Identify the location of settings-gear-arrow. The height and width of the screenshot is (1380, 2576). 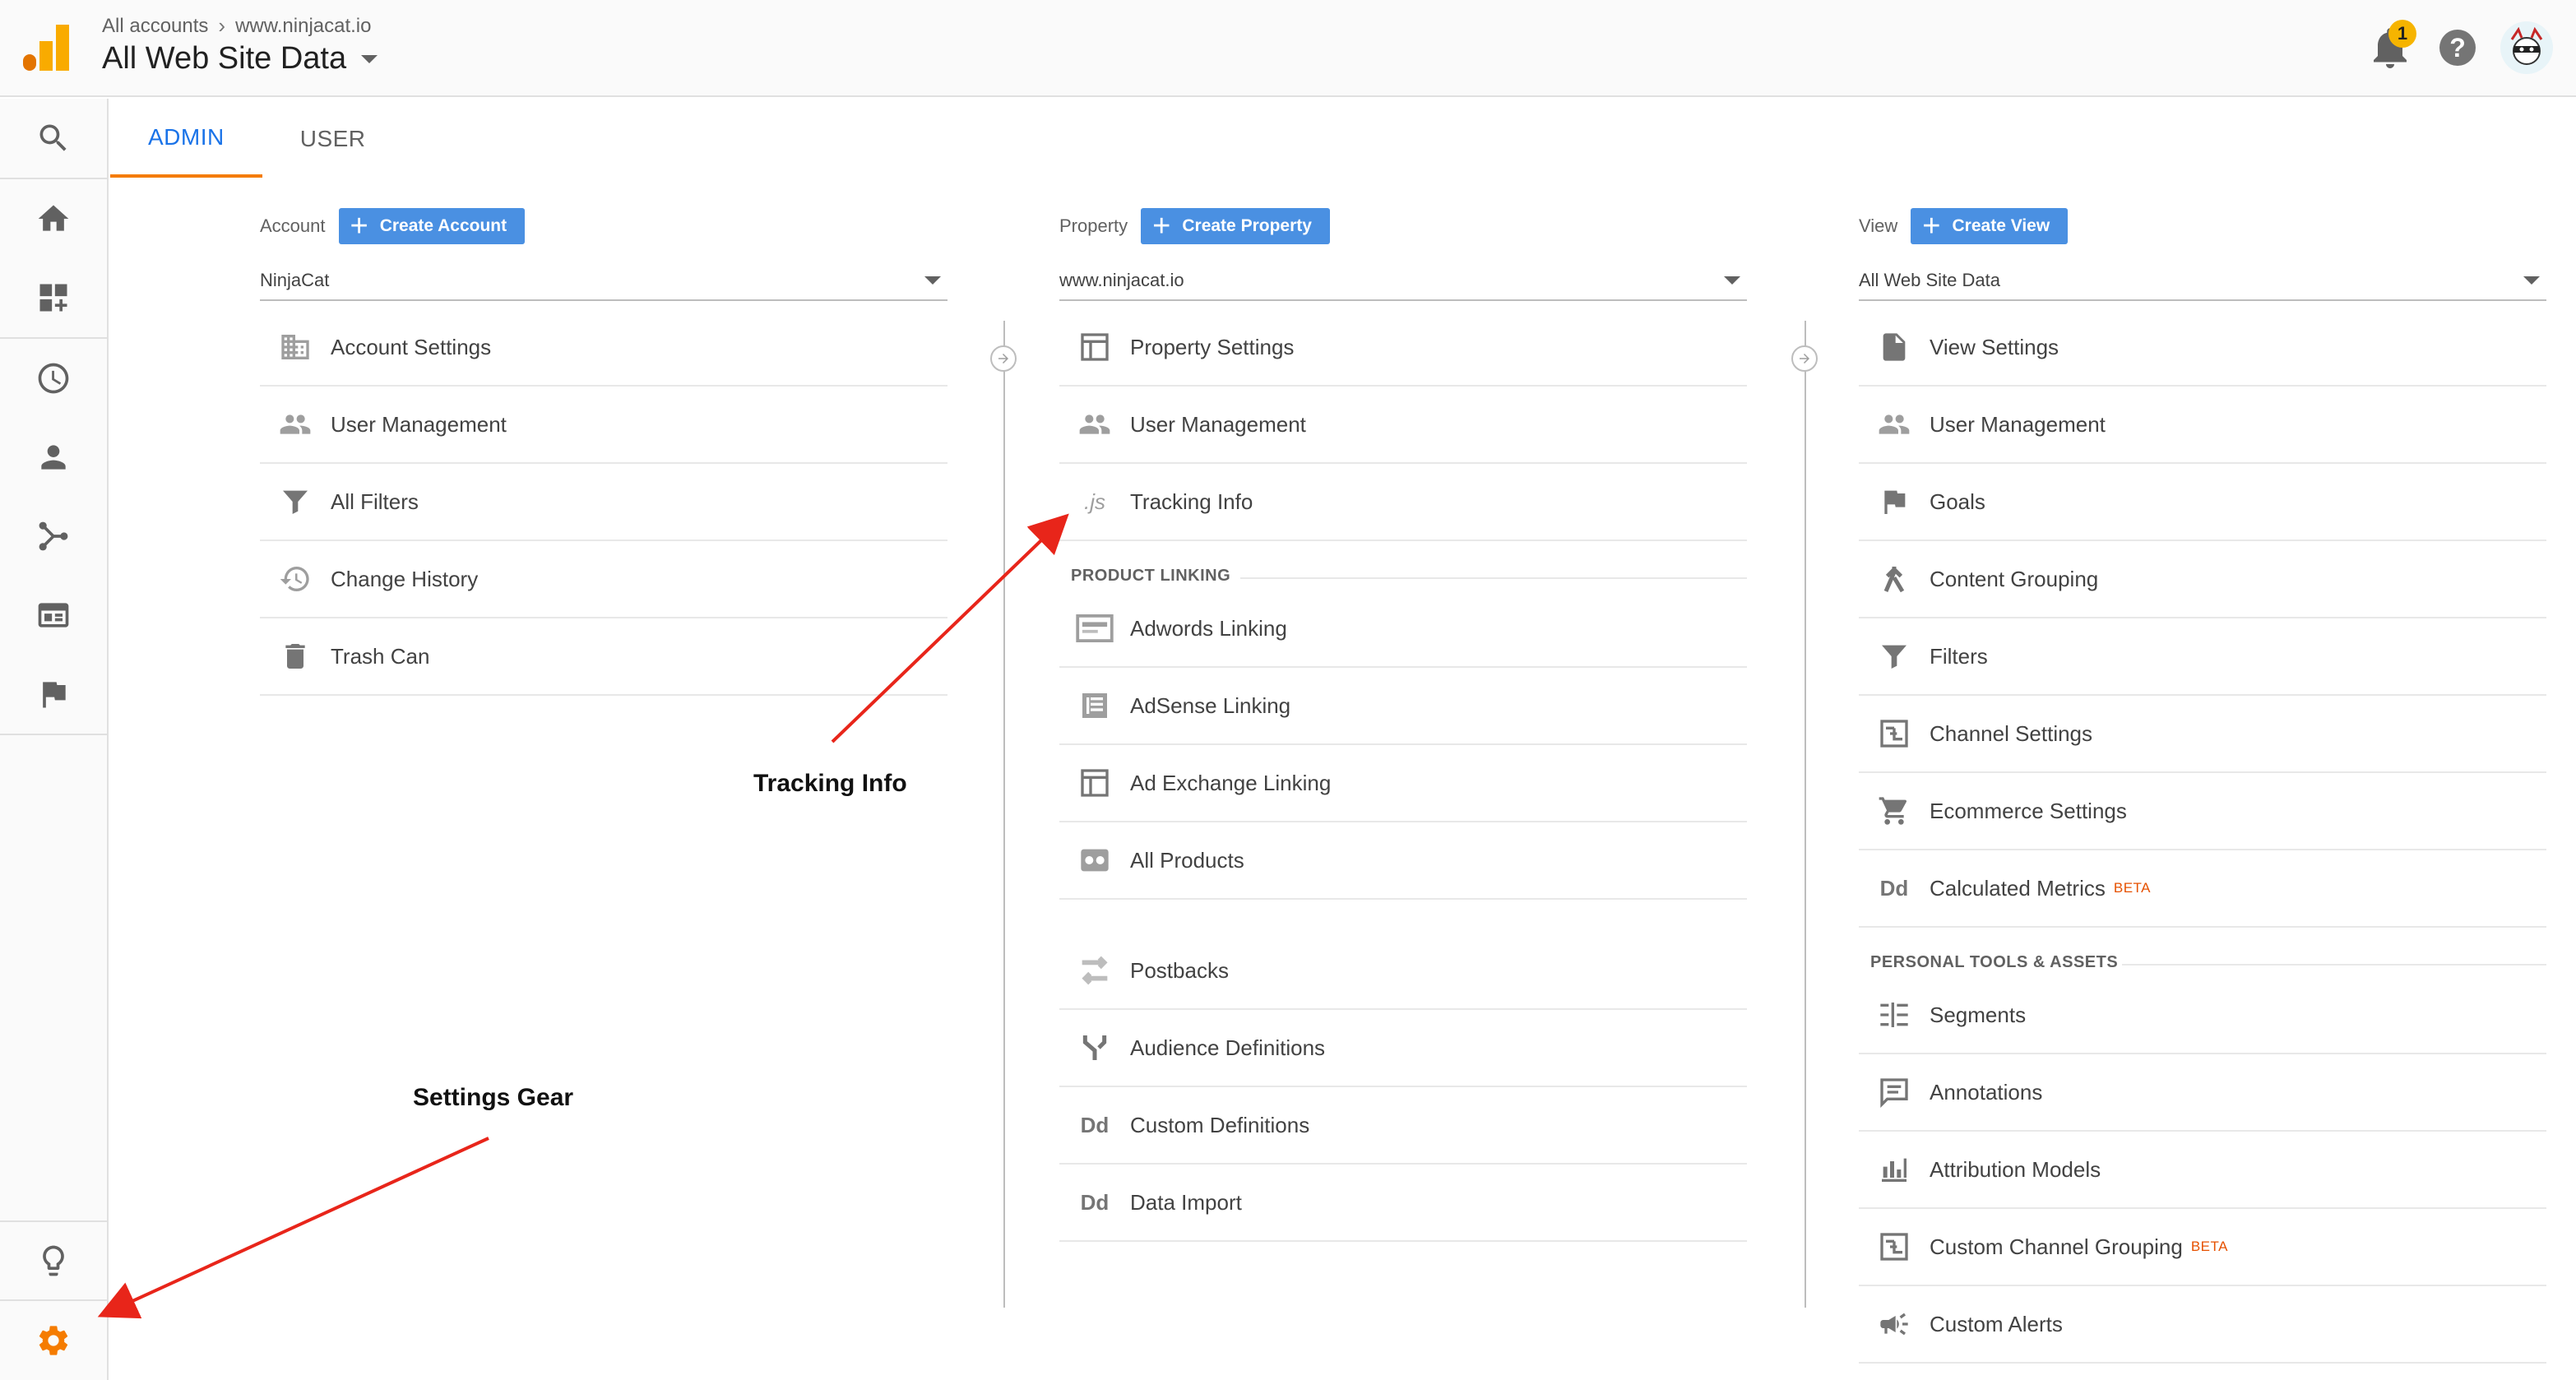
(293, 1228).